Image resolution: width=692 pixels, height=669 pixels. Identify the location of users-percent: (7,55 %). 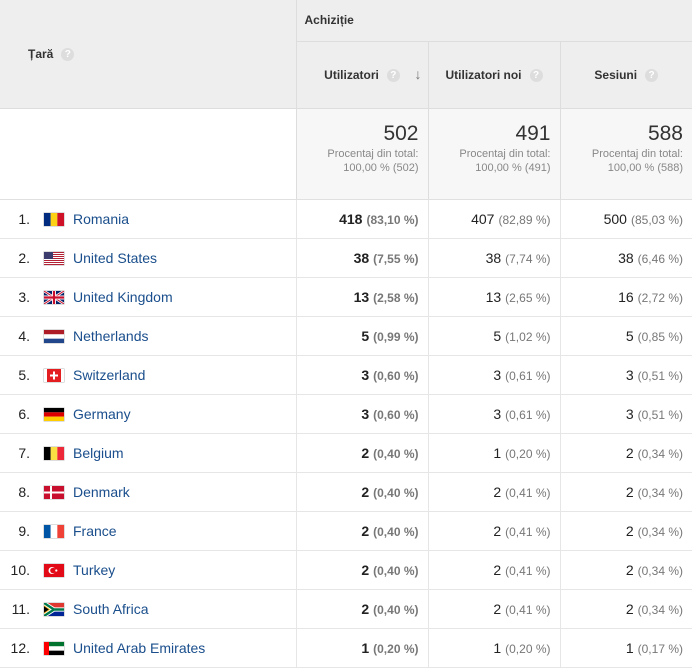
(396, 258).